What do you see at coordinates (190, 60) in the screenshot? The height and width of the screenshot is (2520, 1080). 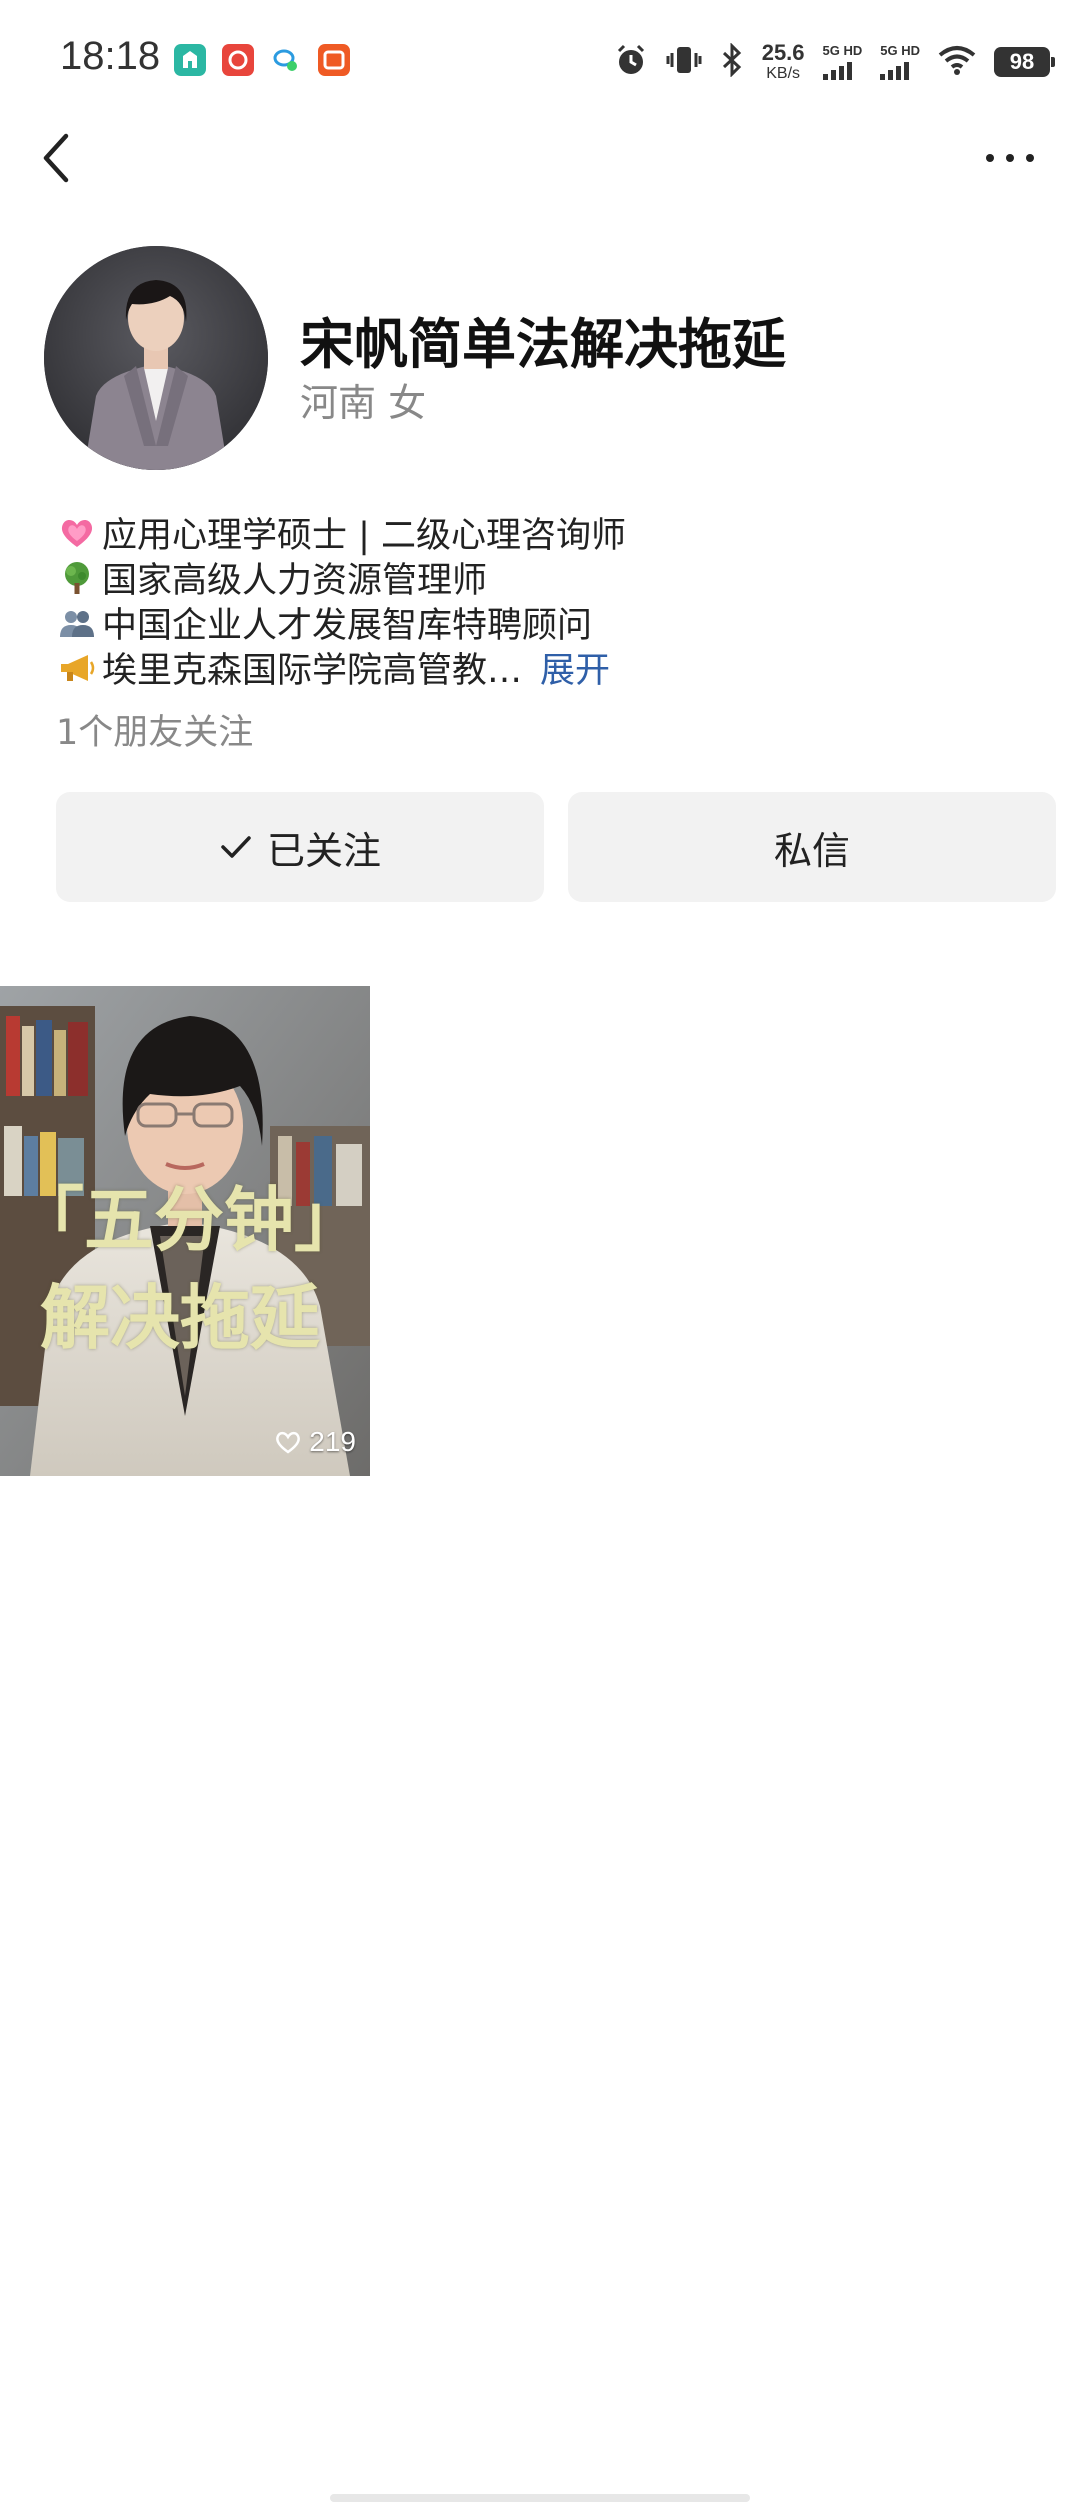 I see `mi-home-app-icon` at bounding box center [190, 60].